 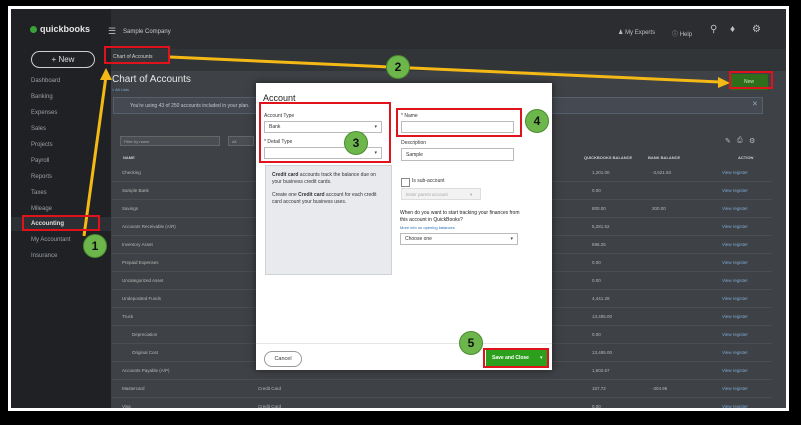 What do you see at coordinates (471, 343) in the screenshot?
I see `step-badge-5: 5` at bounding box center [471, 343].